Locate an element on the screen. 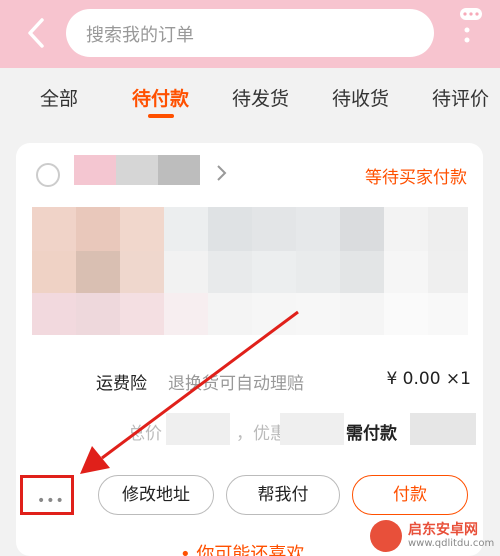 This screenshot has width=500, height=556. order-tabs: 全部 待付款 待发货 待收货 待评价 is located at coordinates (250, 98).